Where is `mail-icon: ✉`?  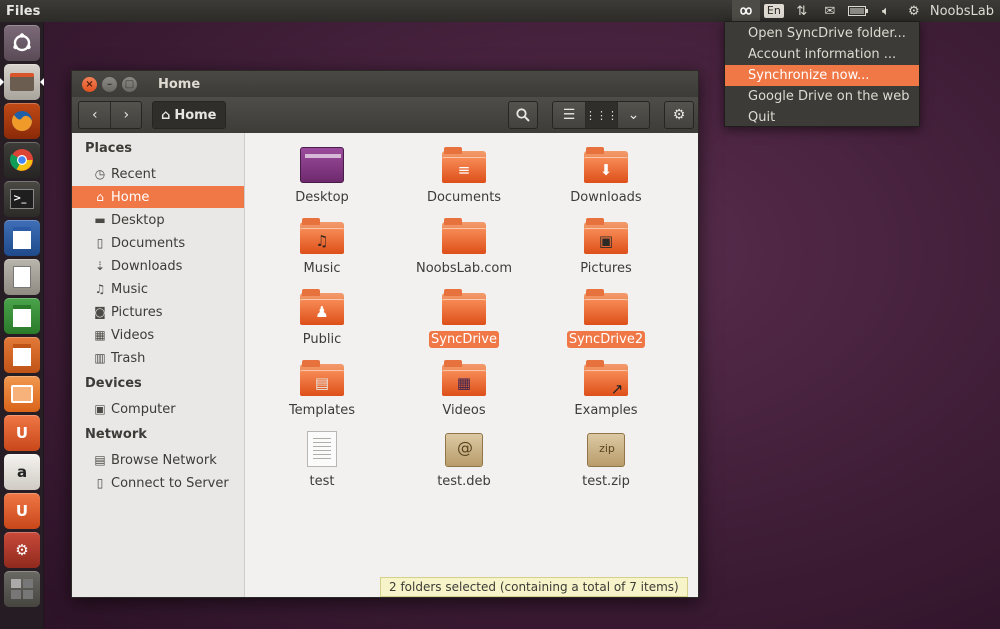 mail-icon: ✉ is located at coordinates (830, 11).